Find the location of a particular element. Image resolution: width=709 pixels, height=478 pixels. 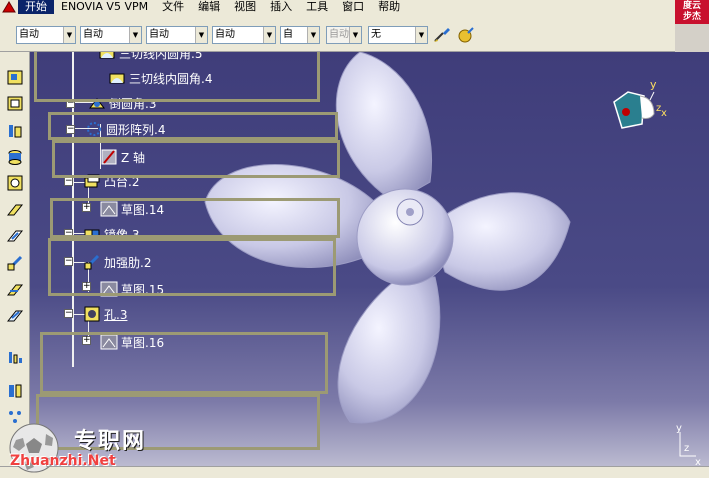

tree-item-tritangent-fillet-5: 三切线内圆角.5 is located at coordinates (150, 57).